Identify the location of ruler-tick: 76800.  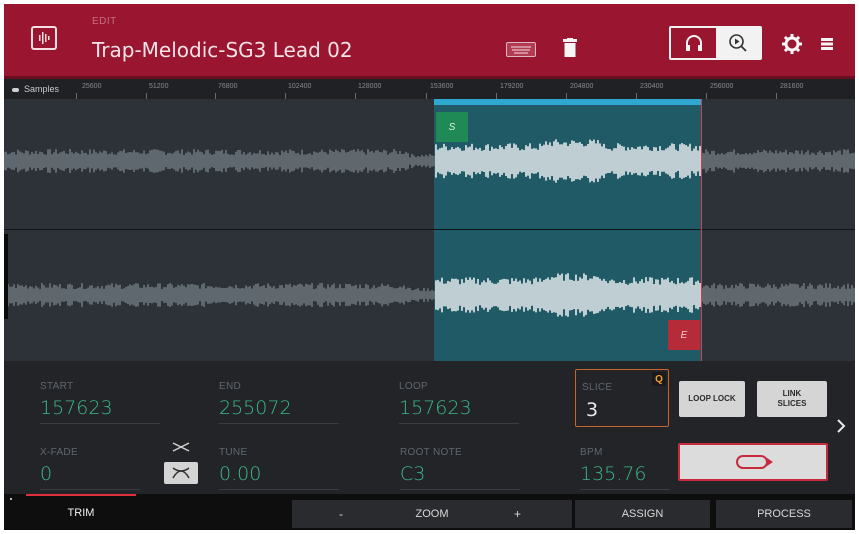
(228, 86).